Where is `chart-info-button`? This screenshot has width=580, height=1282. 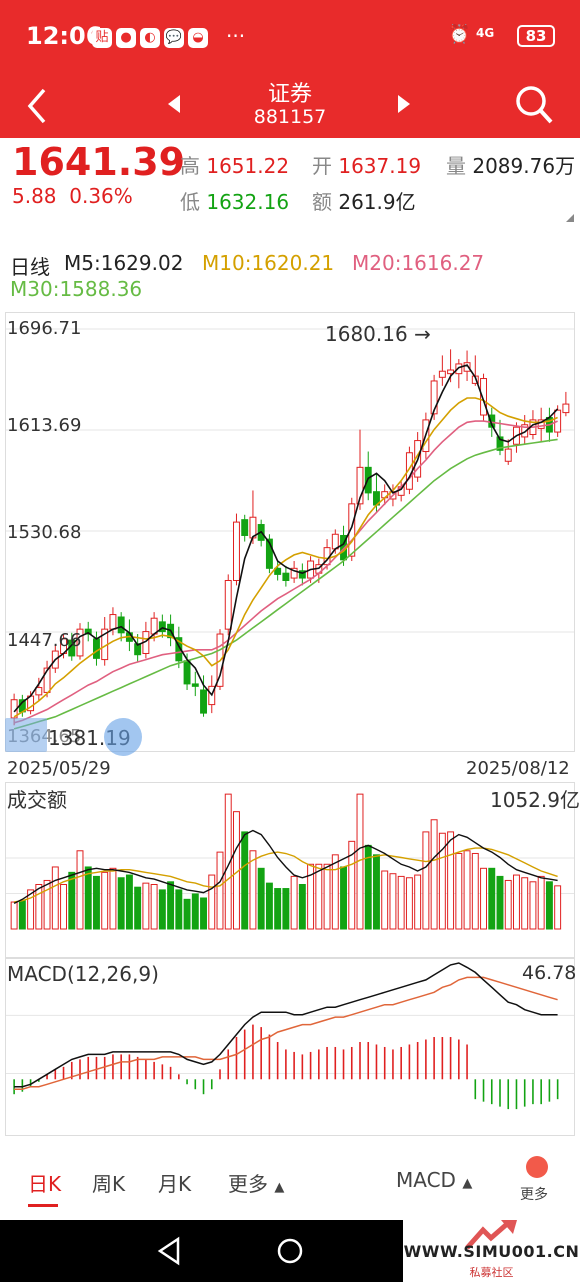
chart-info-button is located at coordinates (123, 737).